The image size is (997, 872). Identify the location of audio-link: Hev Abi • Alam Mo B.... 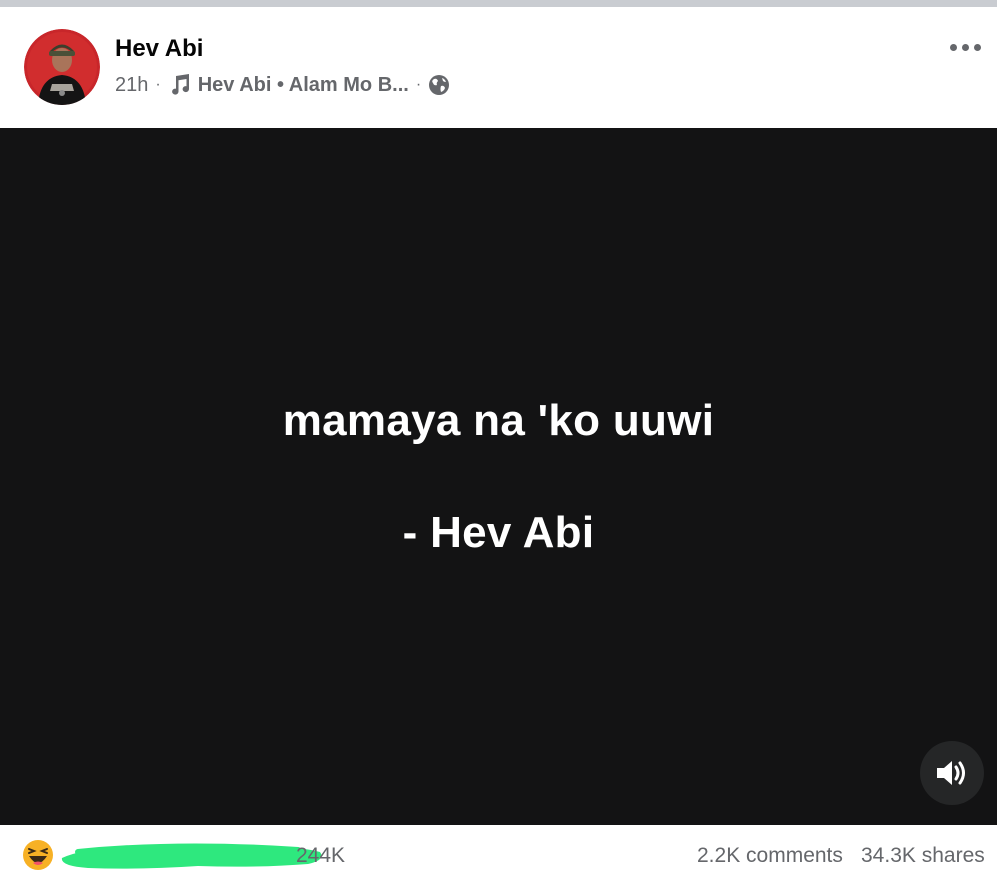
(303, 85).